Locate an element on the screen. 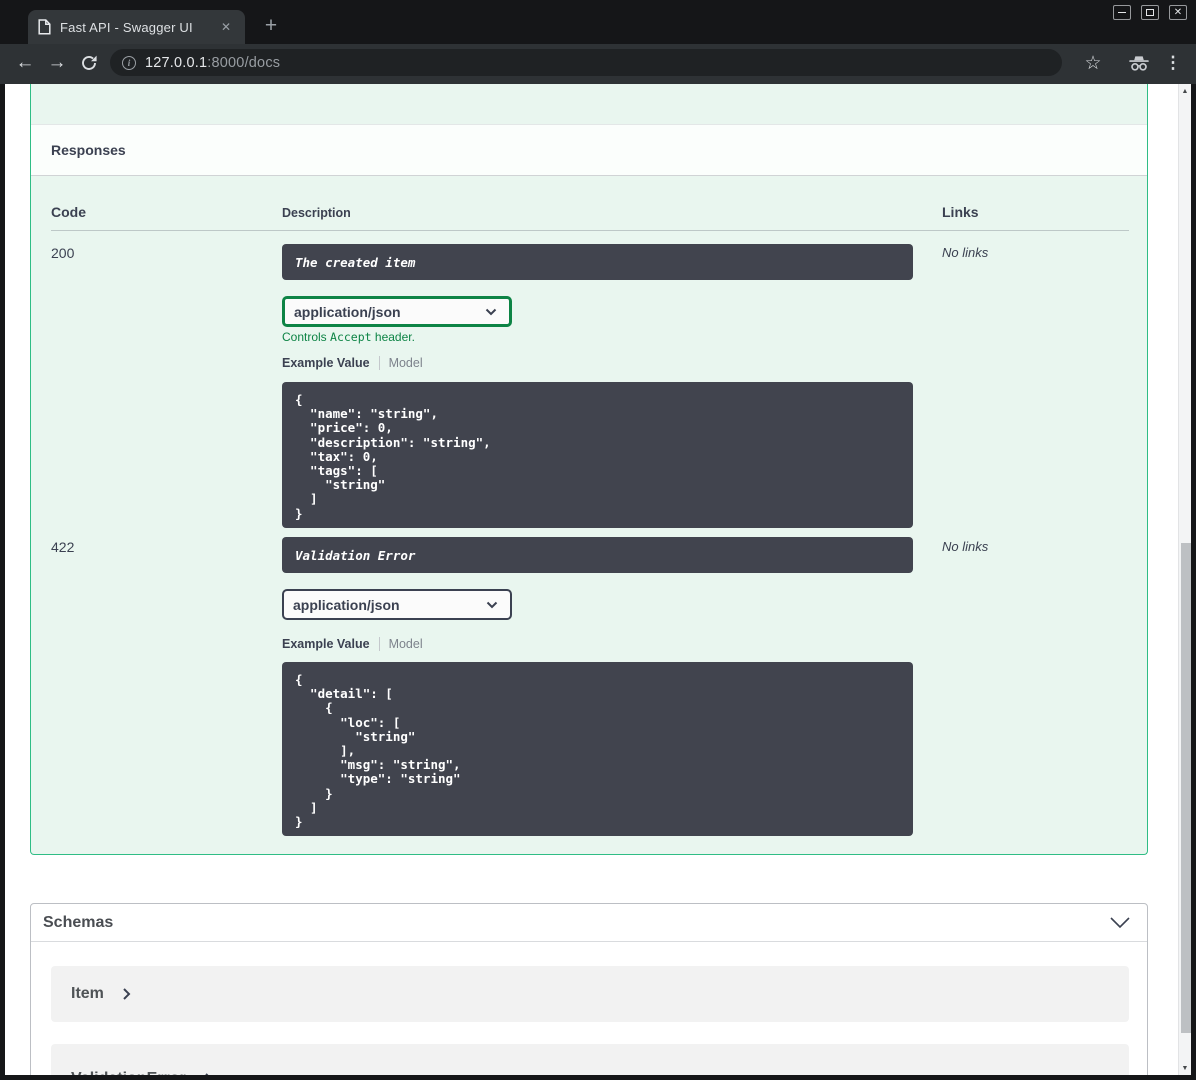 This screenshot has height=1080, width=1196. schema-item-row: Item is located at coordinates (590, 994).